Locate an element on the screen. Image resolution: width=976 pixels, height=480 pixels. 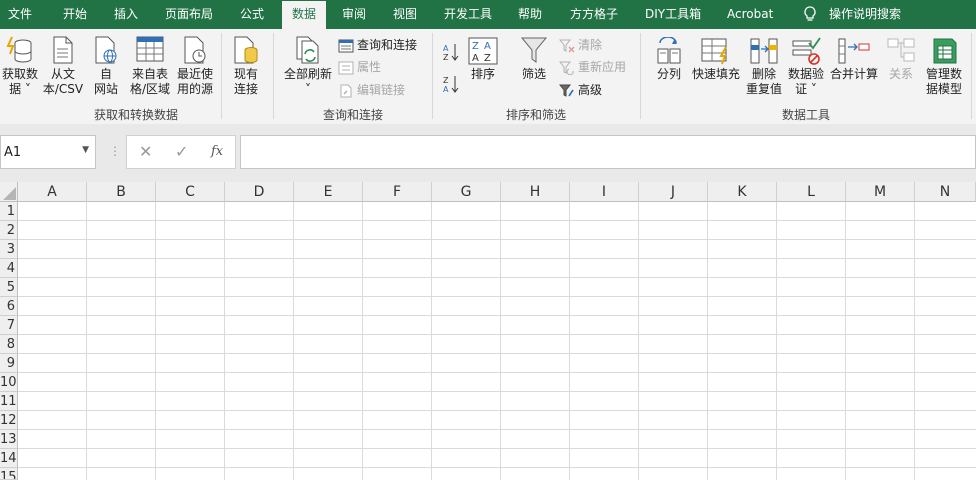
column-header-n: N is located at coordinates (945, 192).